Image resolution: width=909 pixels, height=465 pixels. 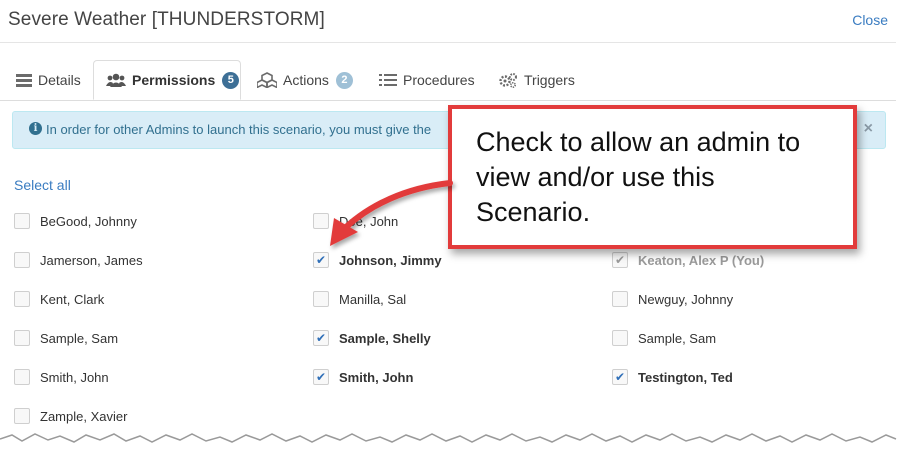 I want to click on callout-arrow, so click(x=391, y=213).